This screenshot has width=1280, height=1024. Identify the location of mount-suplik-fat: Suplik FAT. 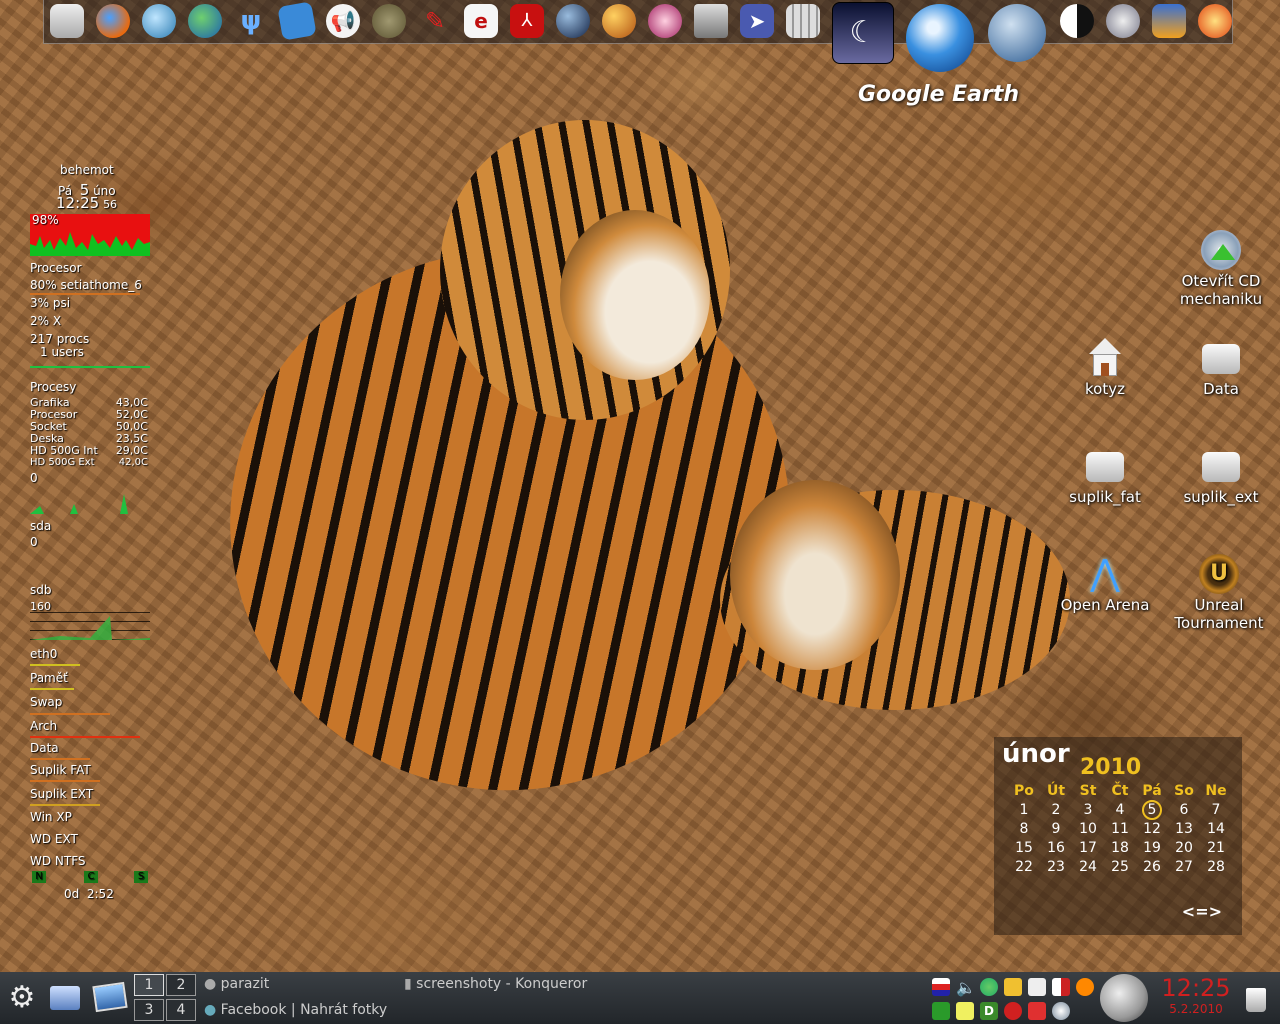
(60, 770).